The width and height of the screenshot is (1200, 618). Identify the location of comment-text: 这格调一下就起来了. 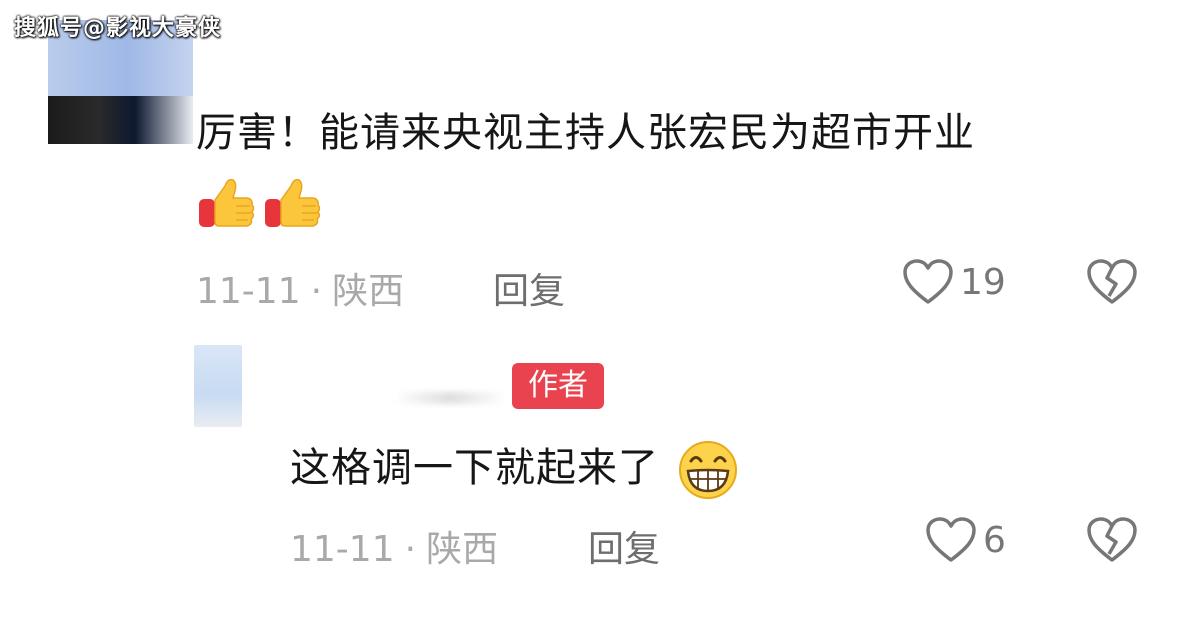
(514, 468).